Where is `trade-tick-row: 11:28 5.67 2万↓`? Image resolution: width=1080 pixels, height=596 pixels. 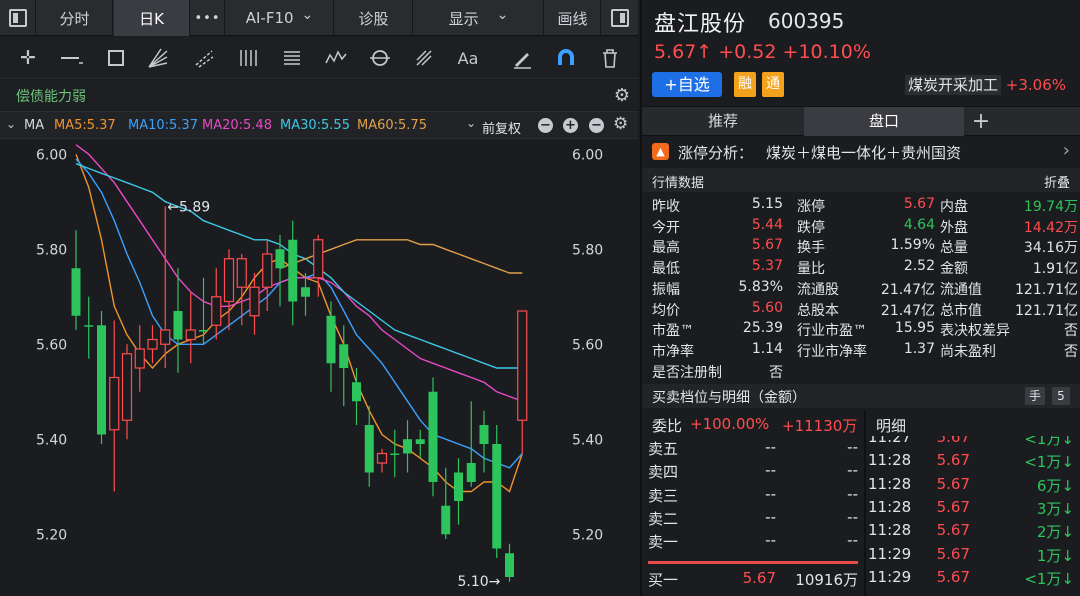 trade-tick-row: 11:28 5.67 2万↓ is located at coordinates (973, 530).